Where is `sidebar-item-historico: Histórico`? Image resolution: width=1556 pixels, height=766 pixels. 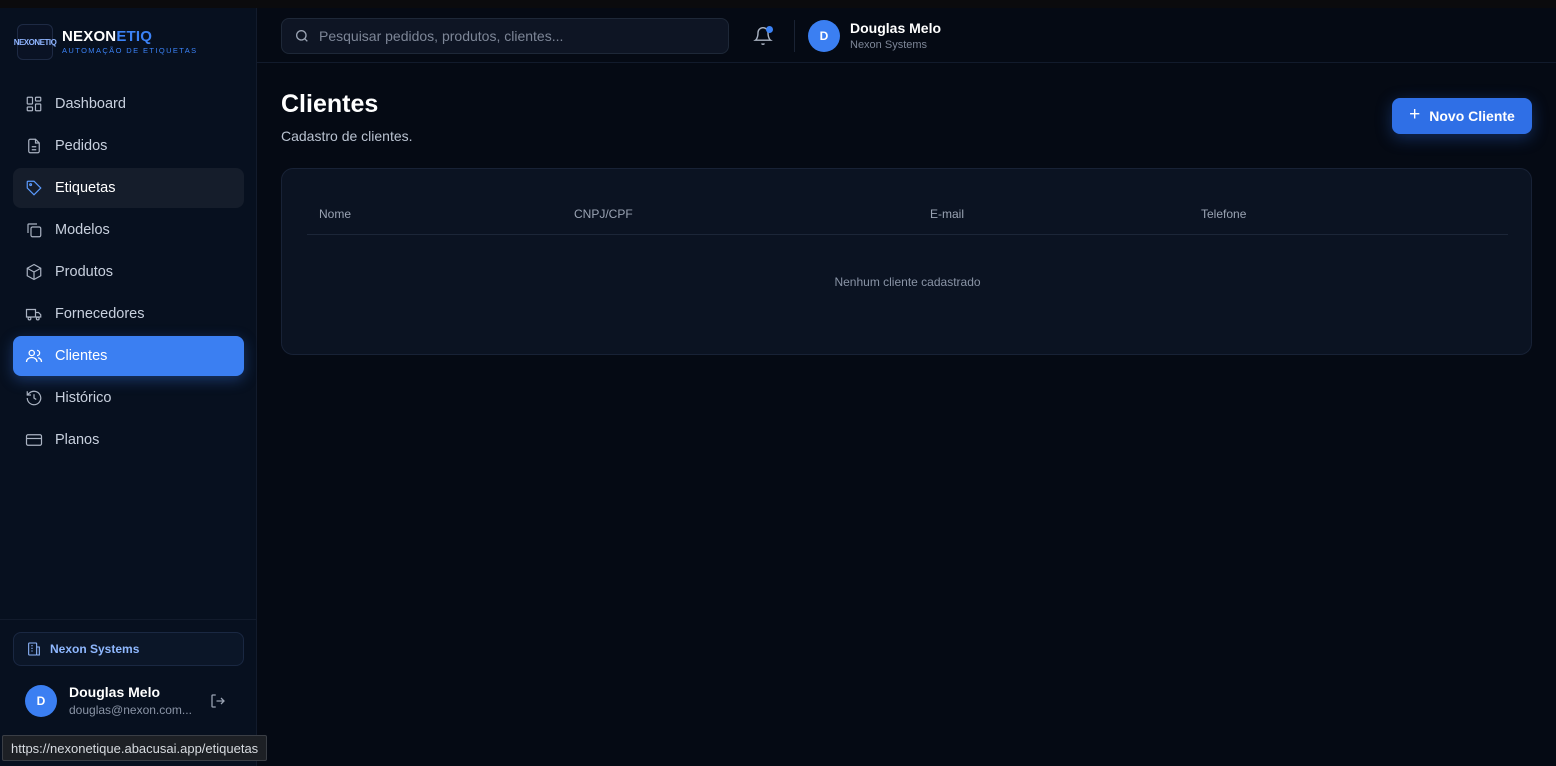
sidebar-item-historico: Histórico is located at coordinates (128, 398).